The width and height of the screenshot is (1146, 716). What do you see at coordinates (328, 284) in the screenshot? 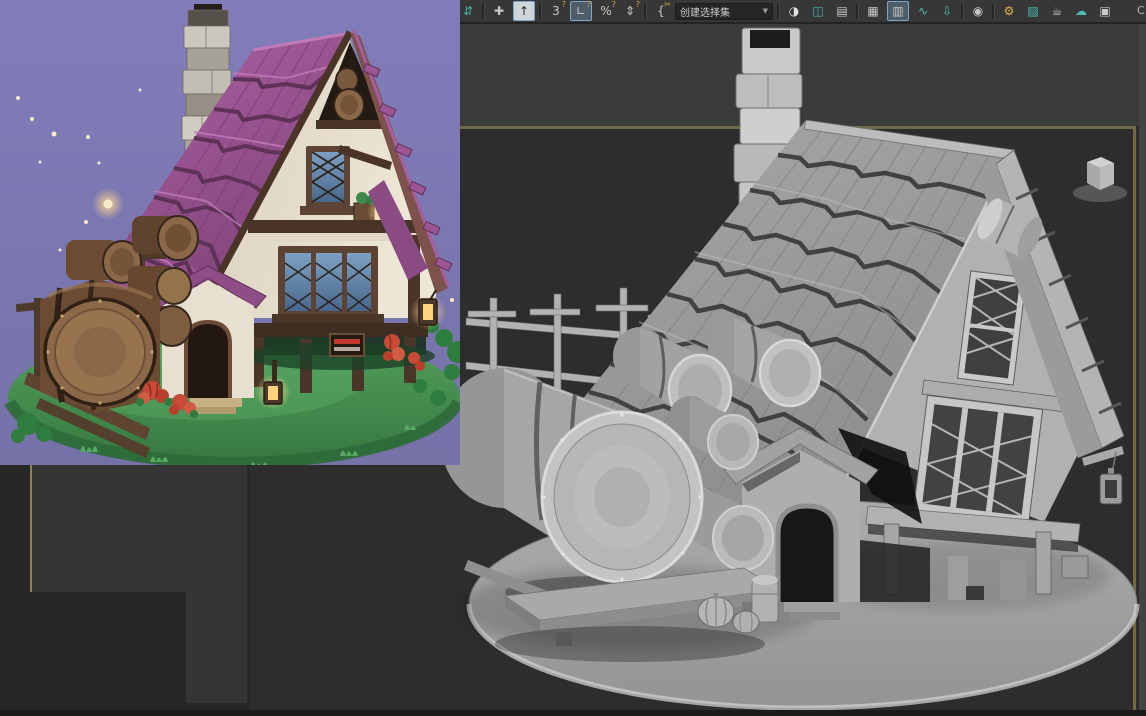
I see `ref-lower-window` at bounding box center [328, 284].